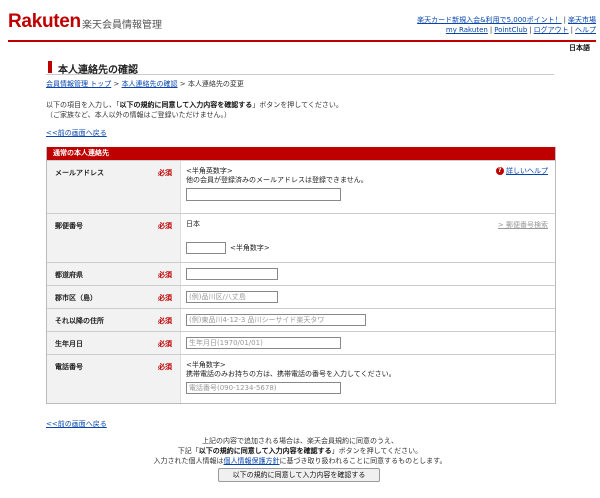 The image size is (600, 498). I want to click on email-field, so click(263, 194).